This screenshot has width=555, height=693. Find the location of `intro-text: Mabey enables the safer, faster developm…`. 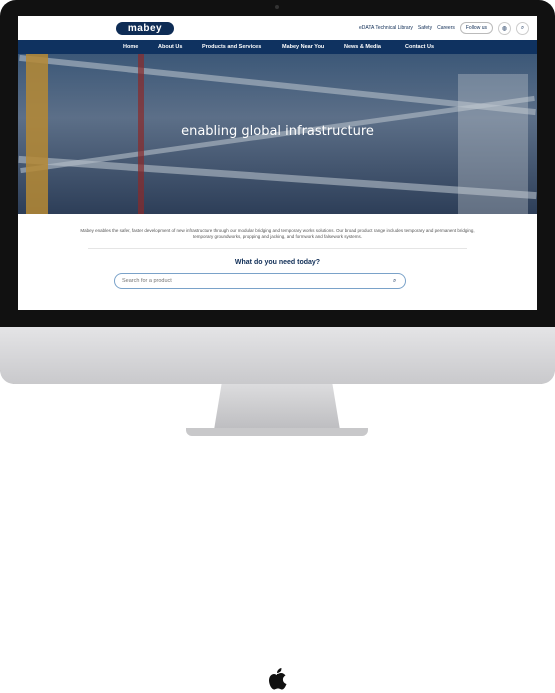

intro-text: Mabey enables the safer, faster developm… is located at coordinates (277, 233).